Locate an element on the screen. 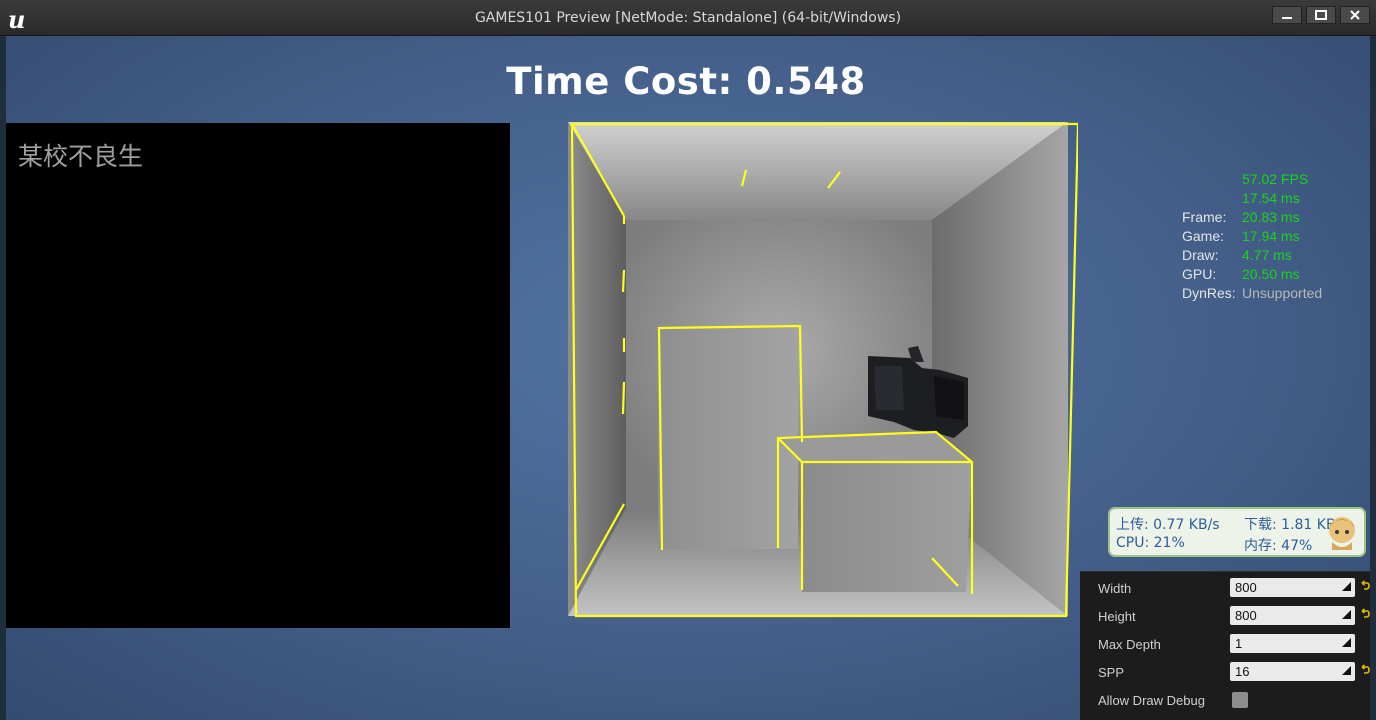  spp-value: 16 is located at coordinates (1242, 671).